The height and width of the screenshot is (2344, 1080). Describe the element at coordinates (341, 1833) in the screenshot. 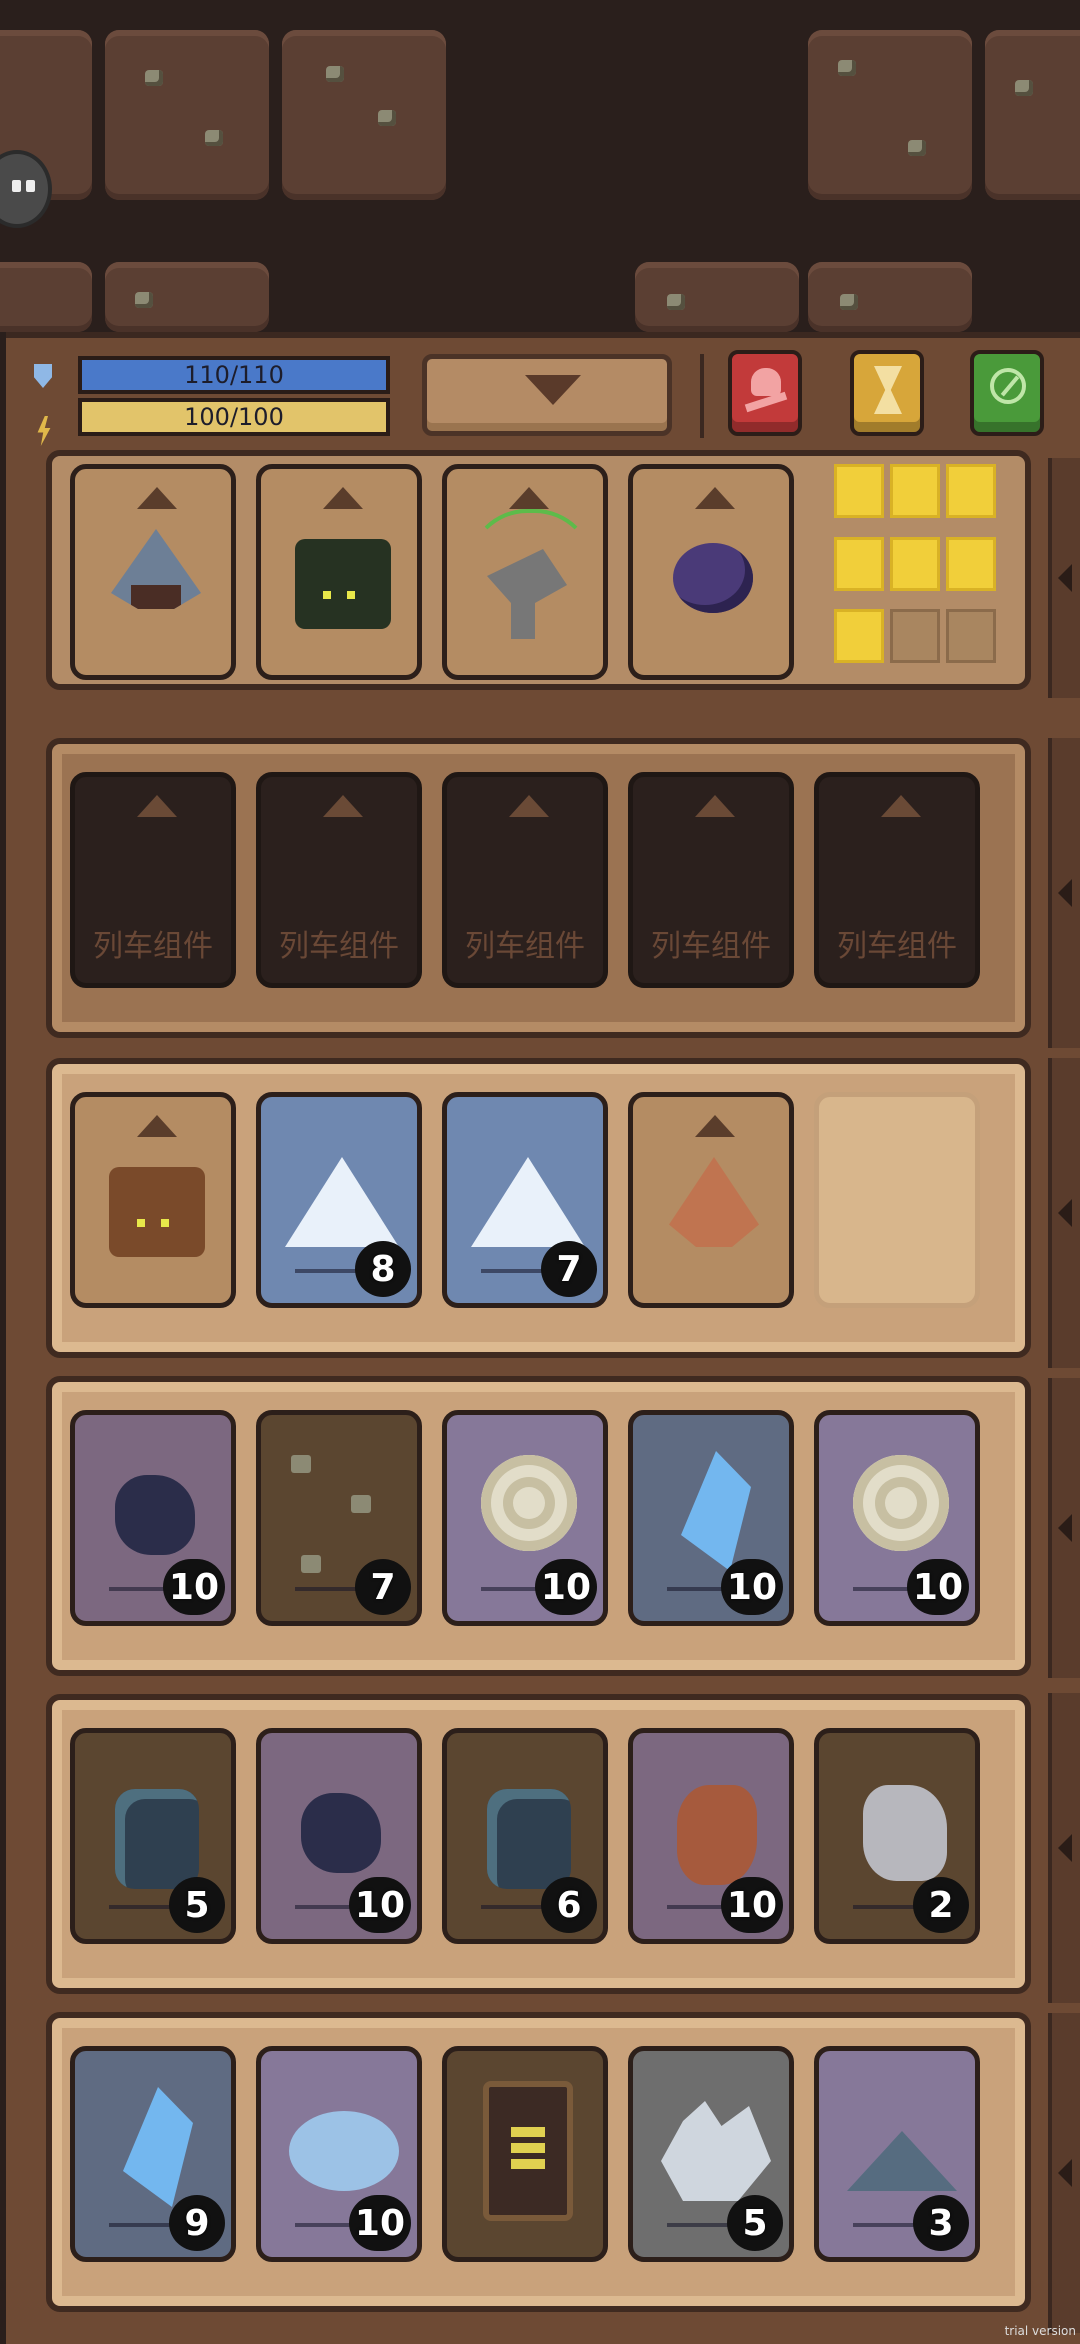

I see `coal-icon` at that location.